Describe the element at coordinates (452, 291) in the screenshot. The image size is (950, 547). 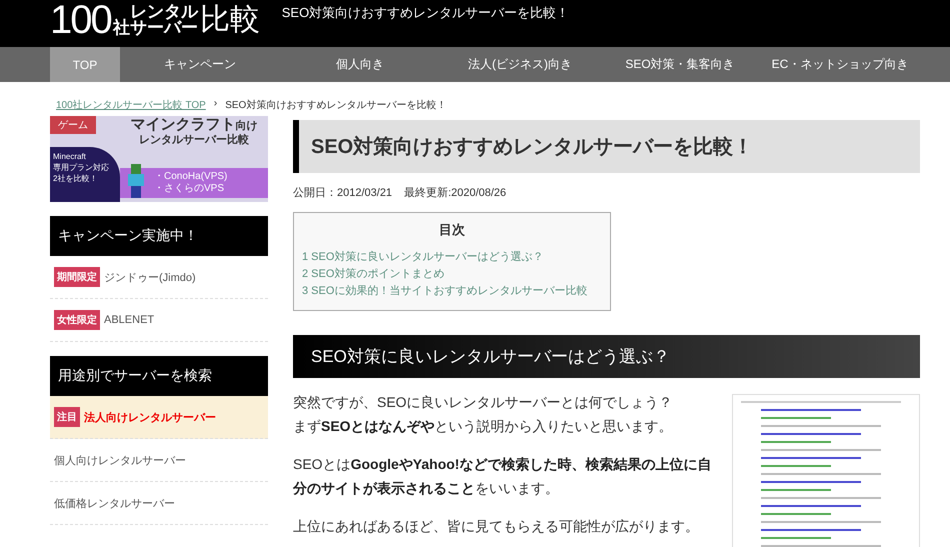
I see `toc-link: 3 SEOに効果的！当サイトおすすめレンタルサーバー比較` at that location.